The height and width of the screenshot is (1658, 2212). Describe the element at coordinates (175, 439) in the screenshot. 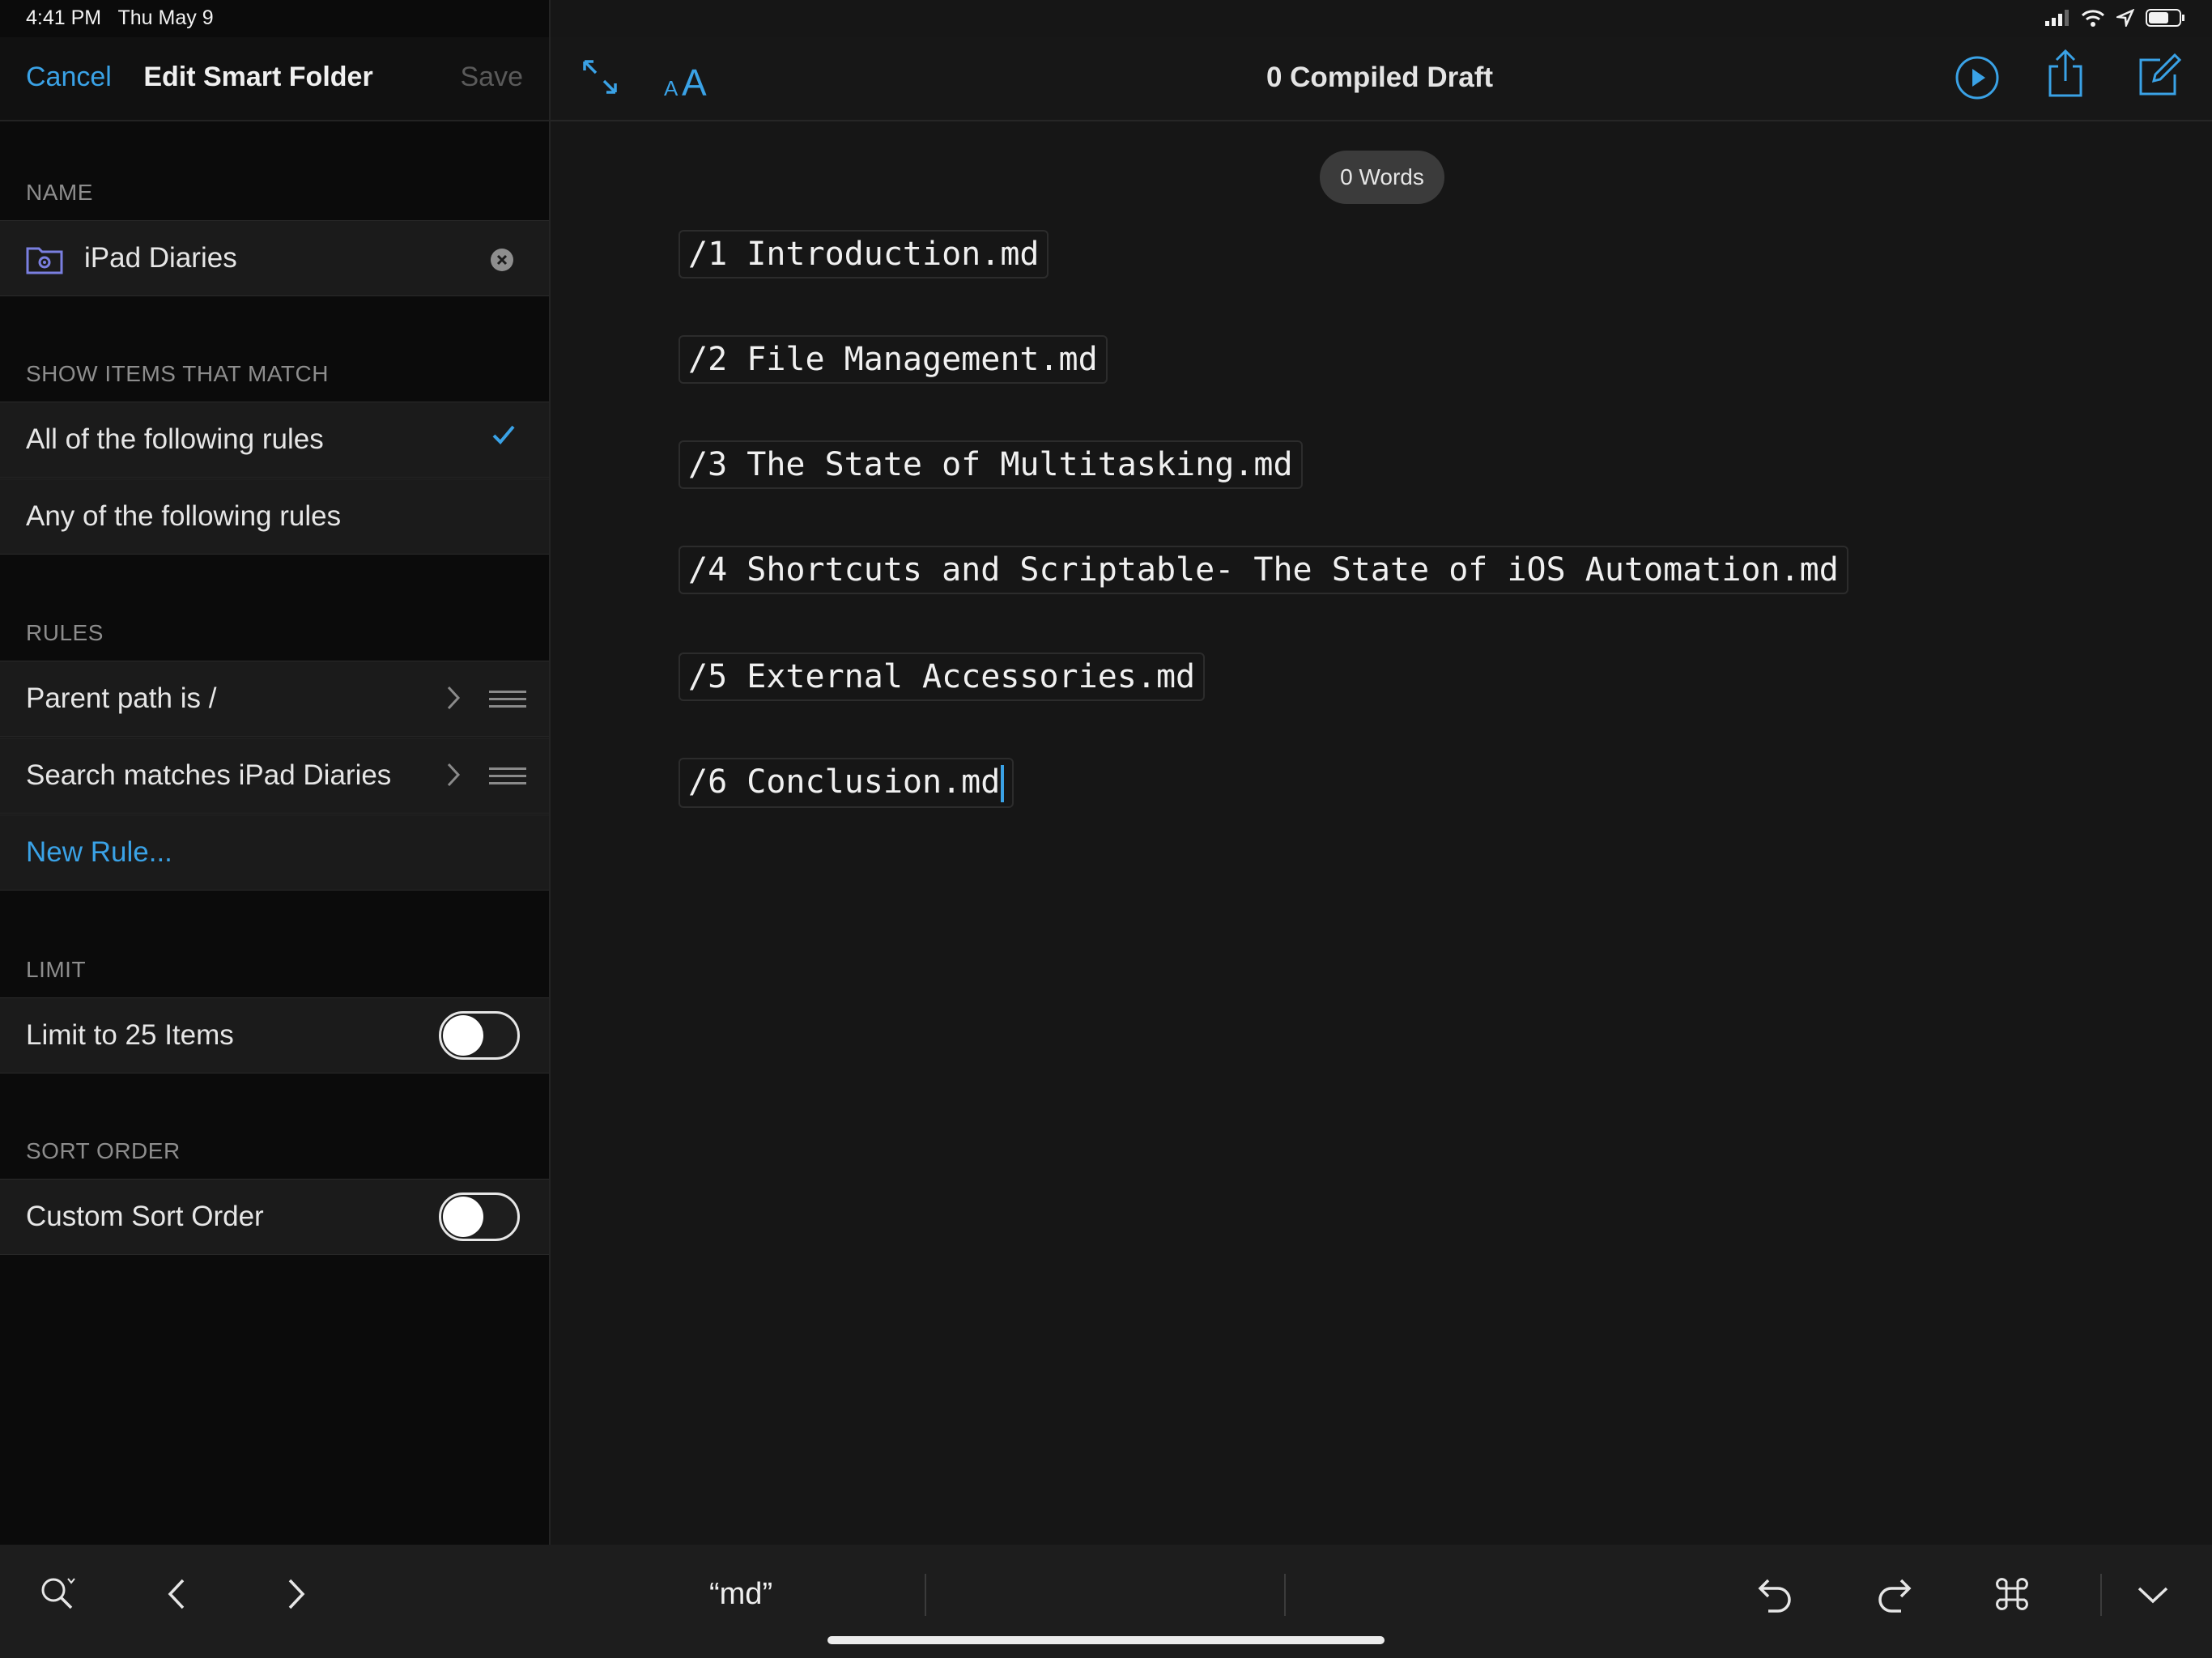

I see `match-option-label: All of the following rules` at that location.